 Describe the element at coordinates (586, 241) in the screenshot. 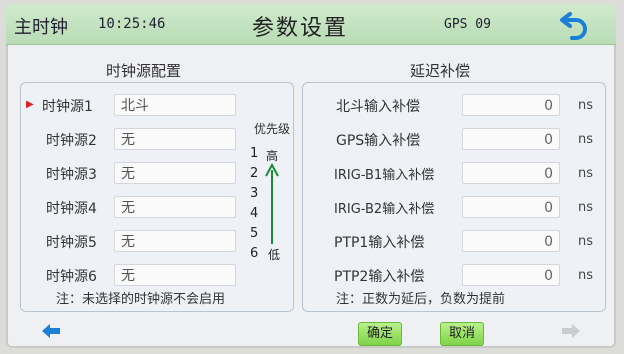

I see `delay-unit-ptp1: ns` at that location.